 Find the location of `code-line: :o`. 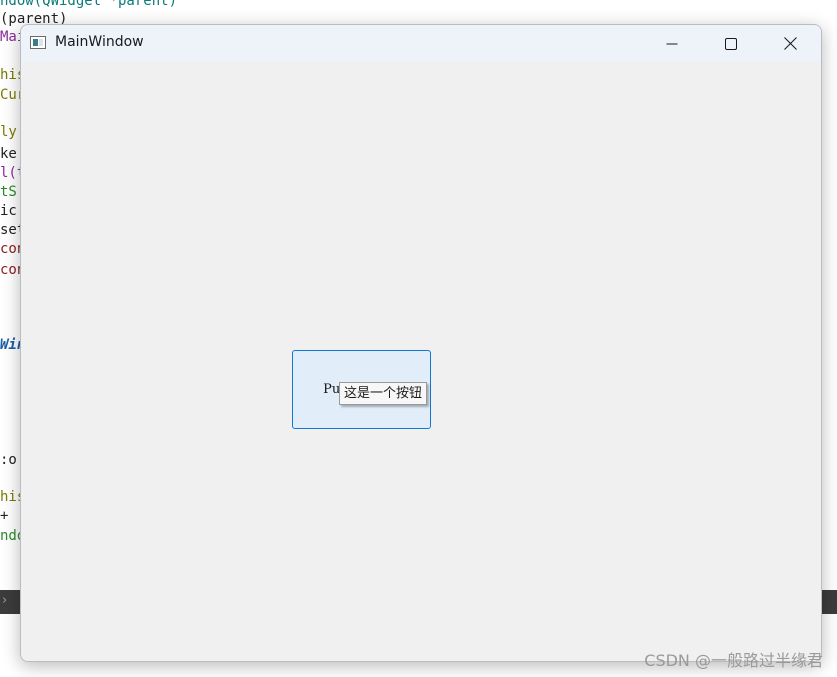

code-line: :o is located at coordinates (8, 460).